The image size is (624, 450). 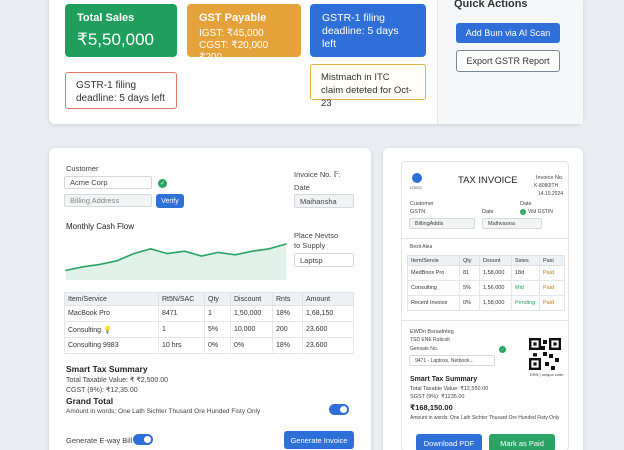 I want to click on section-label: Bexit Alea, so click(x=421, y=247).